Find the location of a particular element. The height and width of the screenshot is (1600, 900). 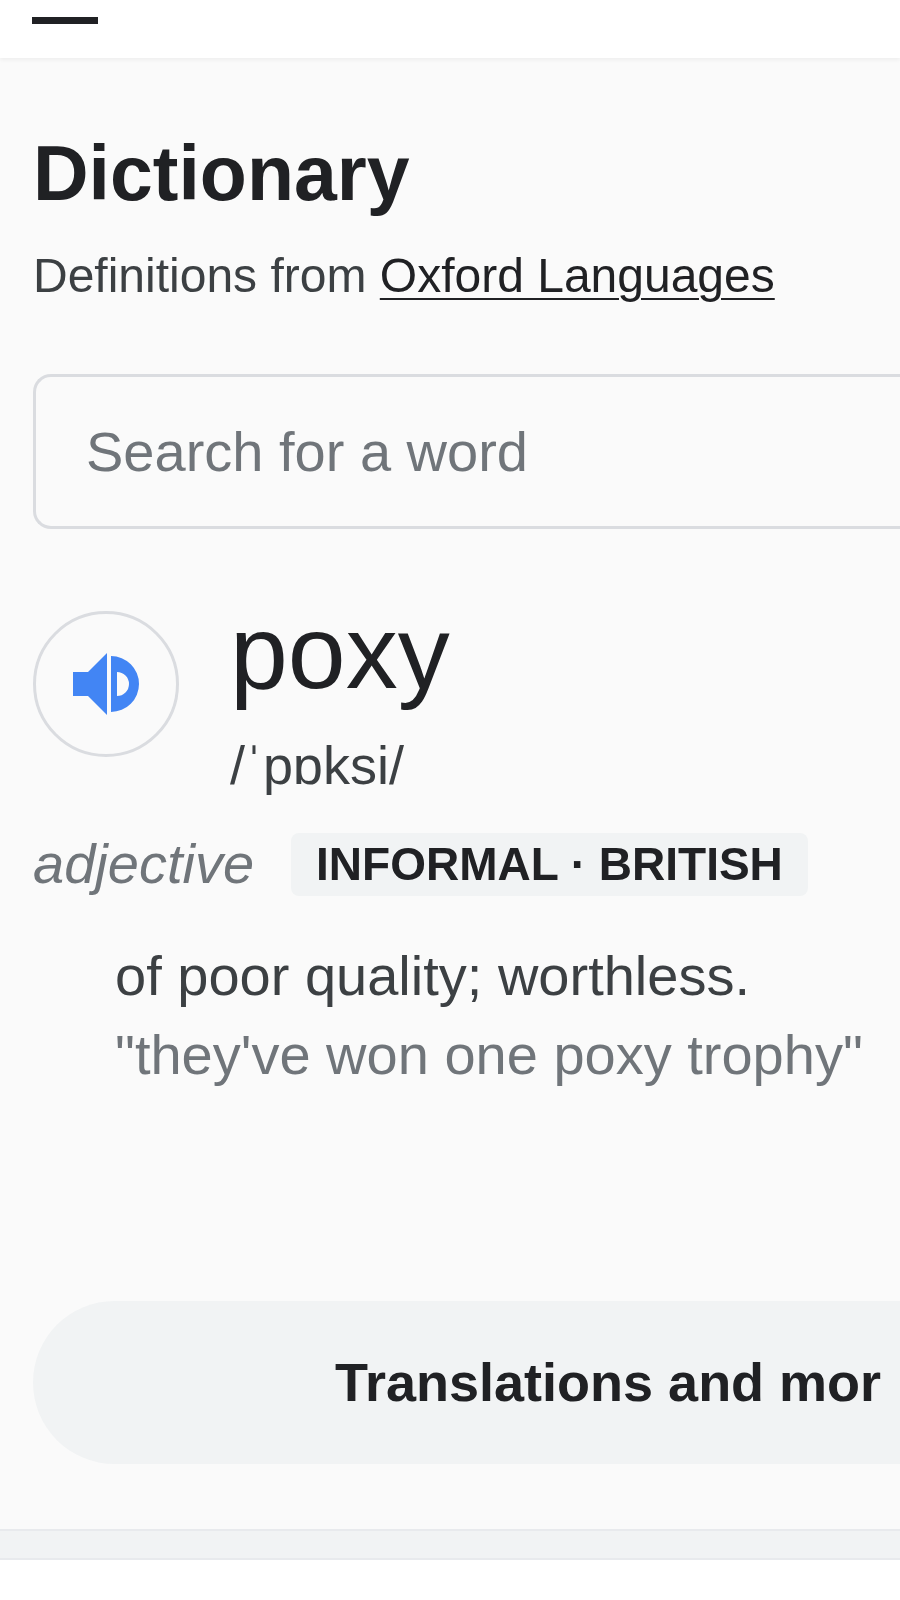

translations-button: Translations and mor is located at coordinates (466, 1382).